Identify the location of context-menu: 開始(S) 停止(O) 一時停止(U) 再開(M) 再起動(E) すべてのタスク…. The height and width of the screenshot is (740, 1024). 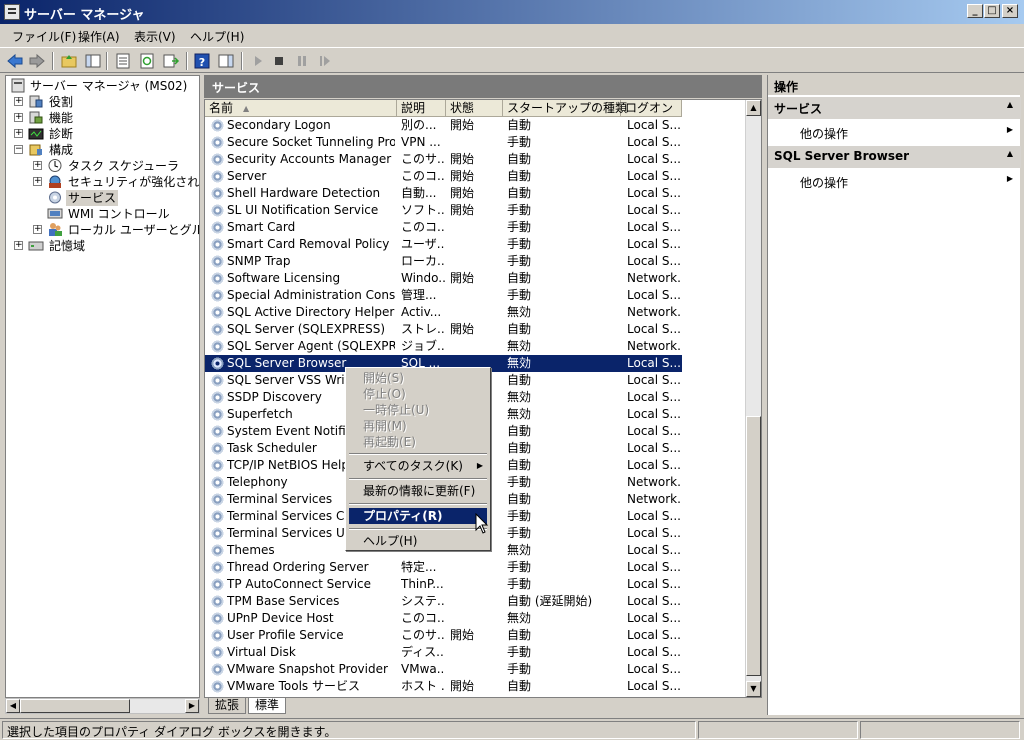
(418, 459).